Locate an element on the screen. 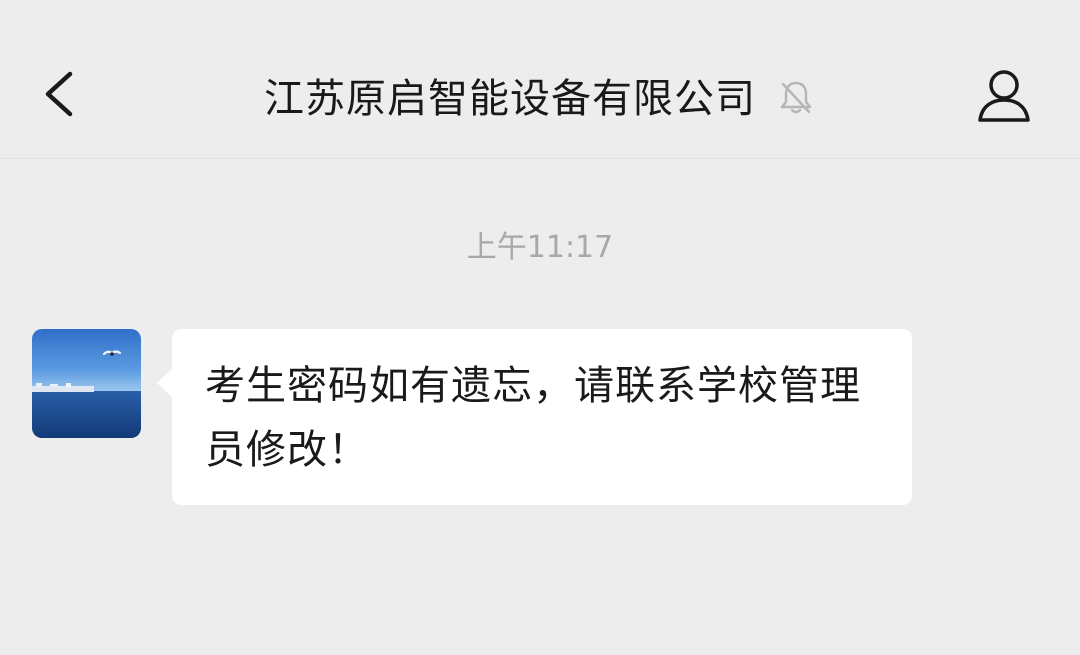  bubble-tail is located at coordinates (165, 383).